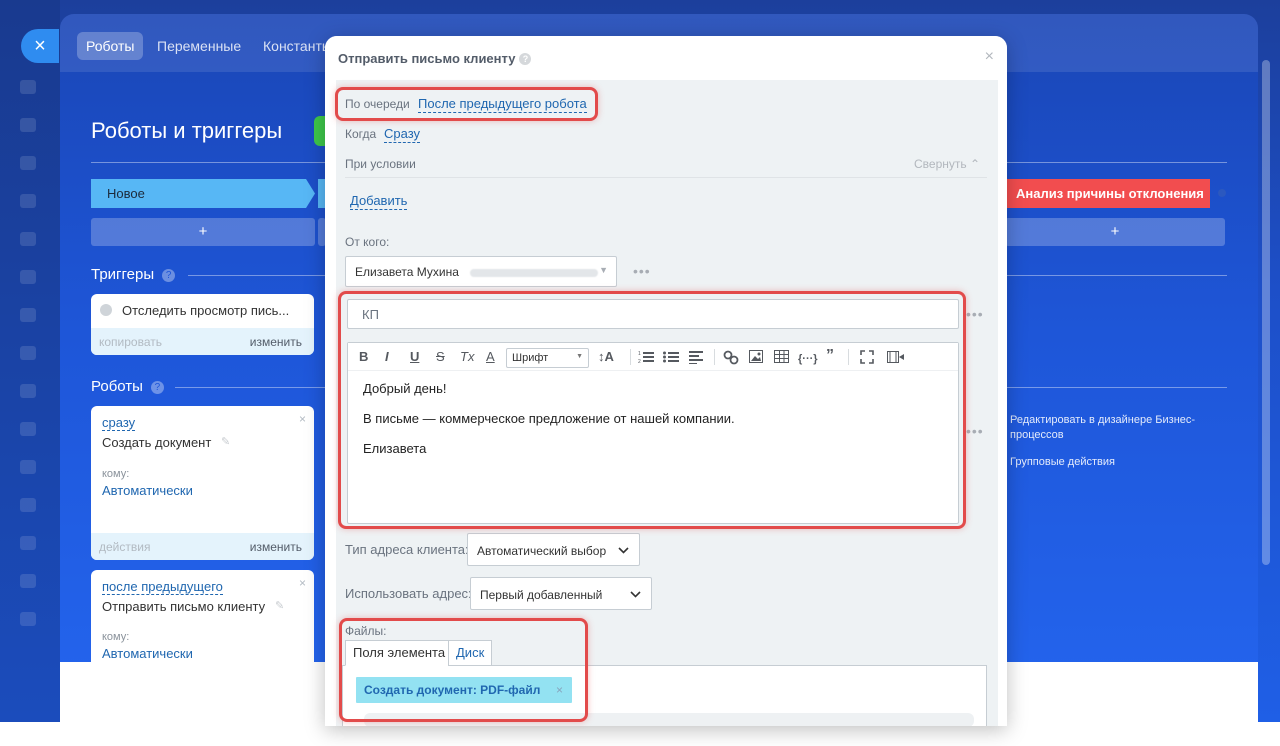 Image resolution: width=1280 pixels, height=746 pixels. What do you see at coordinates (427, 58) in the screenshot?
I see `dialog-title: Отправить письмо клиенту` at bounding box center [427, 58].